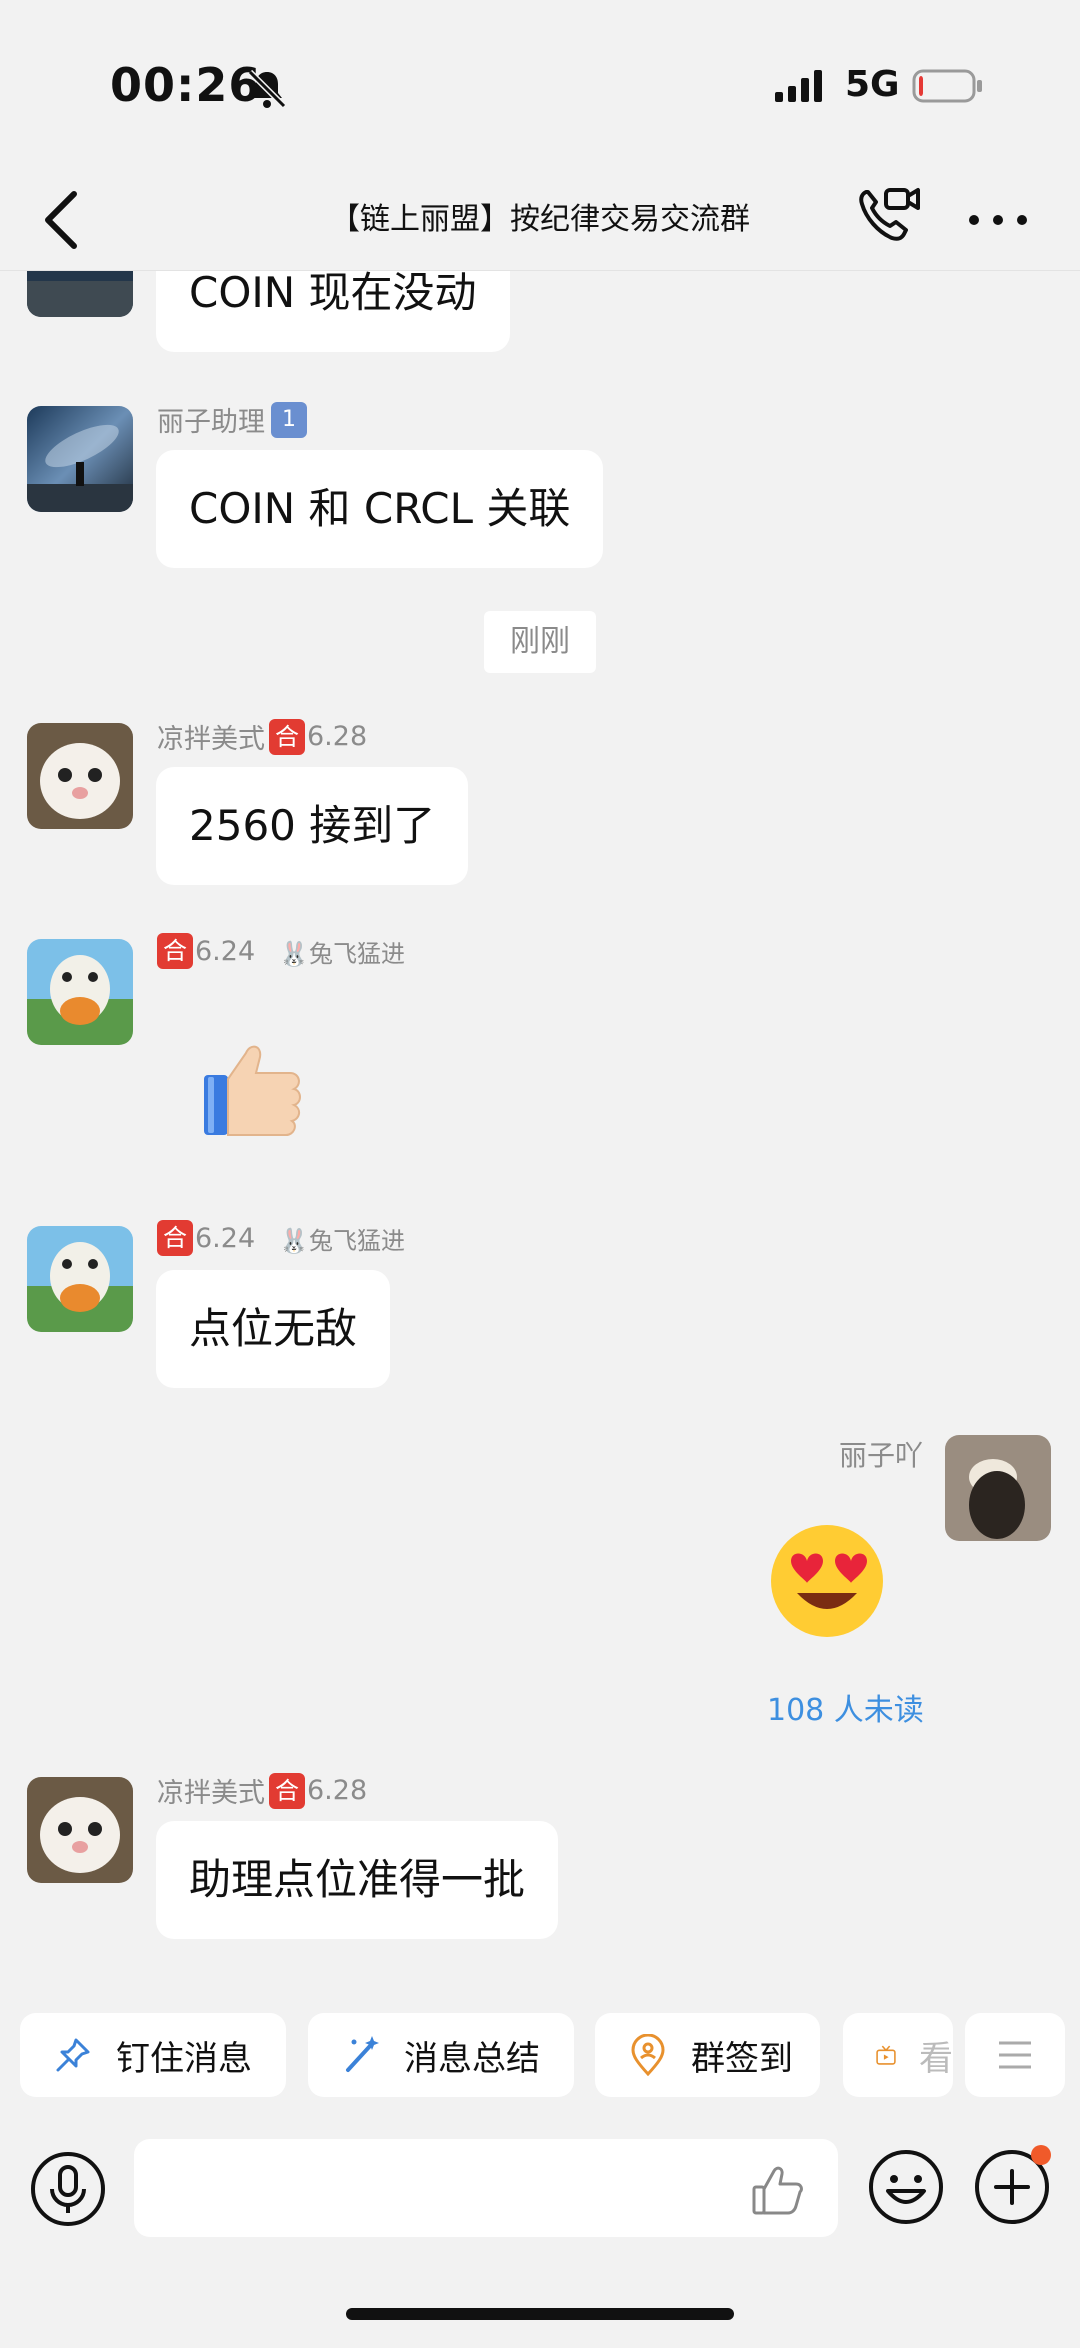  What do you see at coordinates (357, 1880) in the screenshot?
I see `message-bubble: 助理点位准得一批` at bounding box center [357, 1880].